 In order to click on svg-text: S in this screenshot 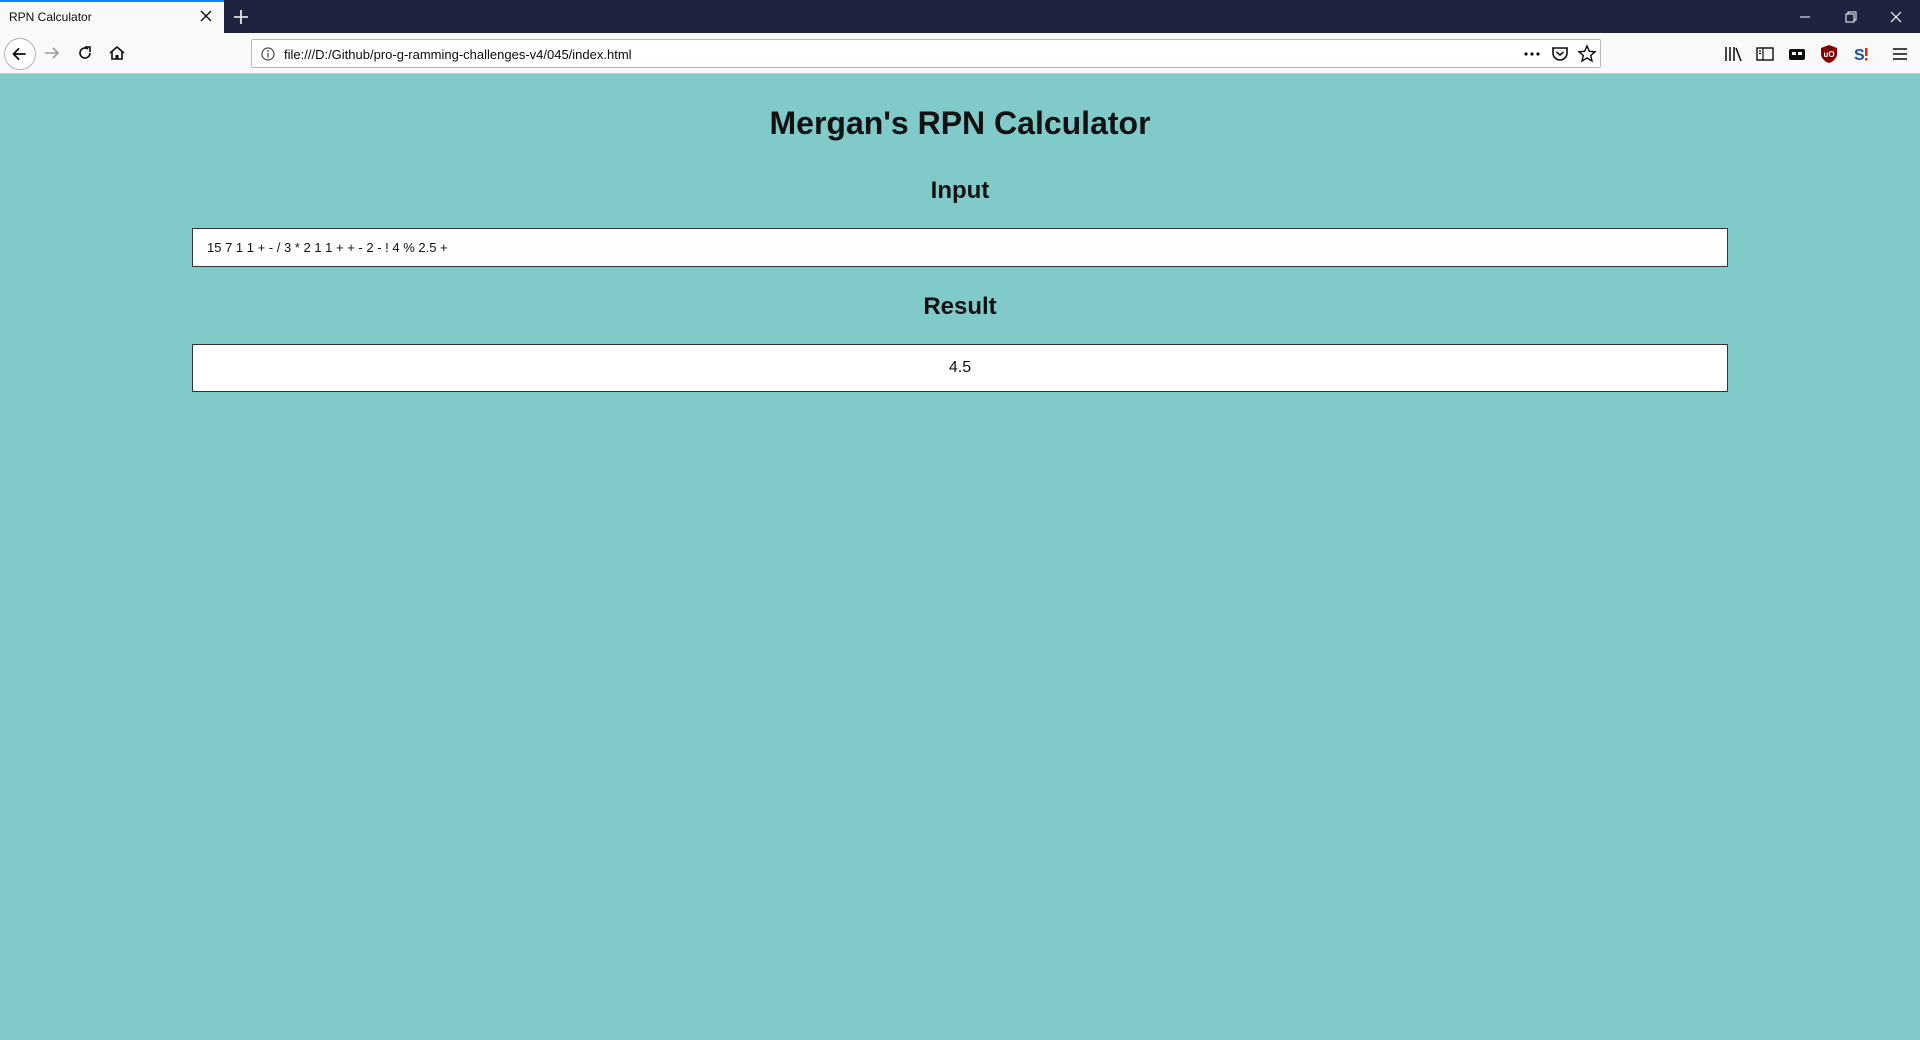, I will do `click(1859, 55)`.